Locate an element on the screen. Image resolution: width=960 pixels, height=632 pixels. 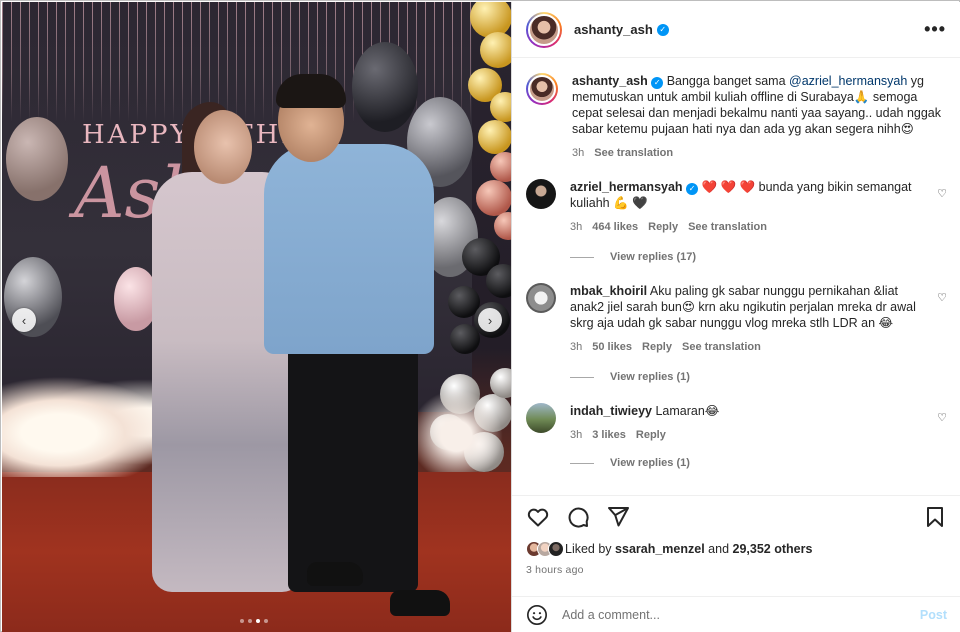
carousel-prev-button: ‹ is located at coordinates (24, 320).